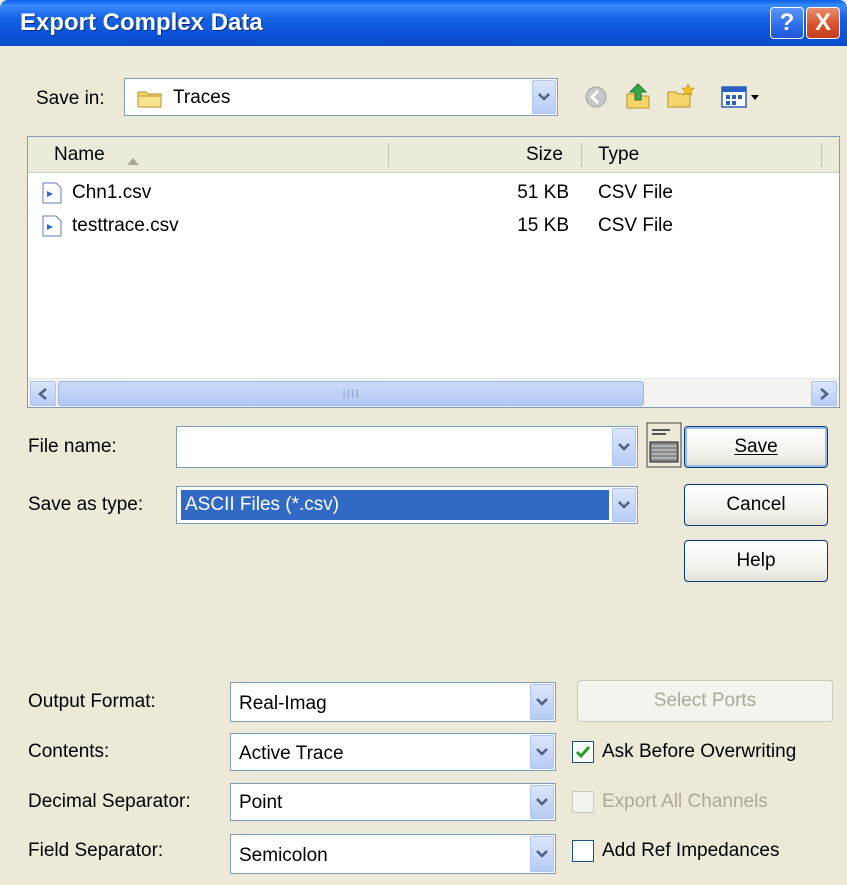 This screenshot has width=847, height=885. What do you see at coordinates (150, 101) in the screenshot?
I see `folder-icon` at bounding box center [150, 101].